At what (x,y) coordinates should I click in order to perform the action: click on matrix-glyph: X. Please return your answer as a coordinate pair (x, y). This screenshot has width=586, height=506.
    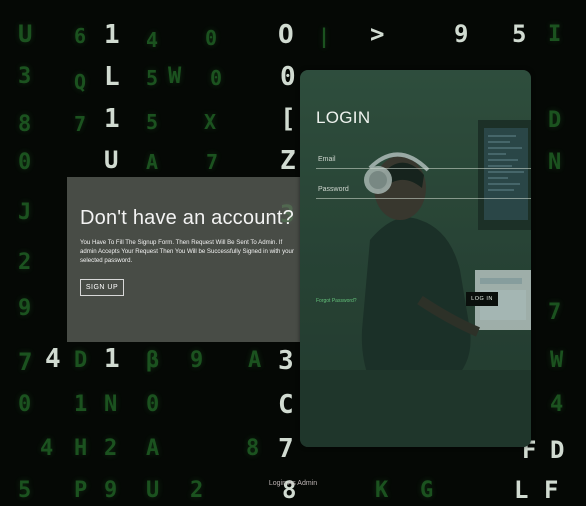
    Looking at the image, I should click on (210, 122).